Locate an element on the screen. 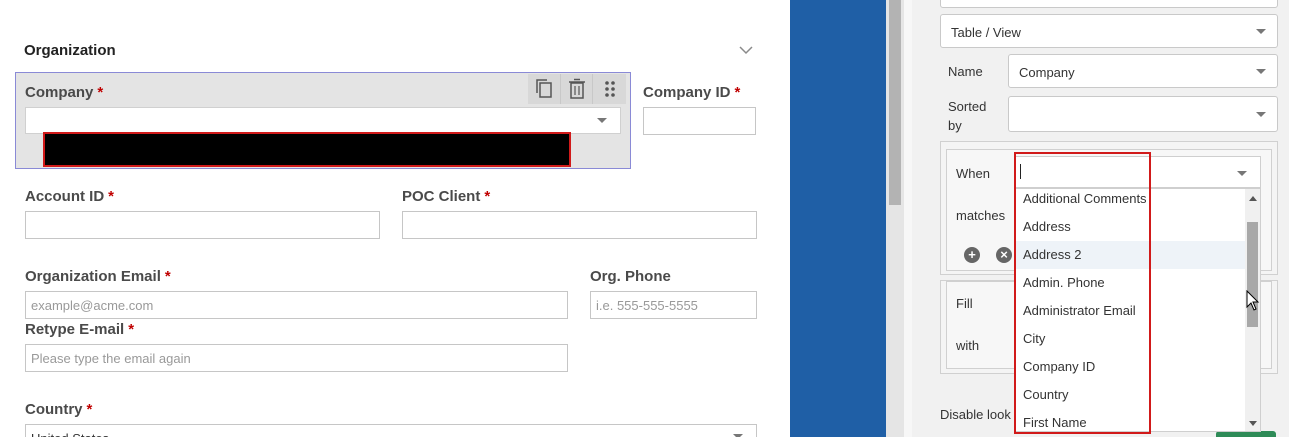 The width and height of the screenshot is (1289, 437). retype-email-input: Please type the email again is located at coordinates (296, 358).